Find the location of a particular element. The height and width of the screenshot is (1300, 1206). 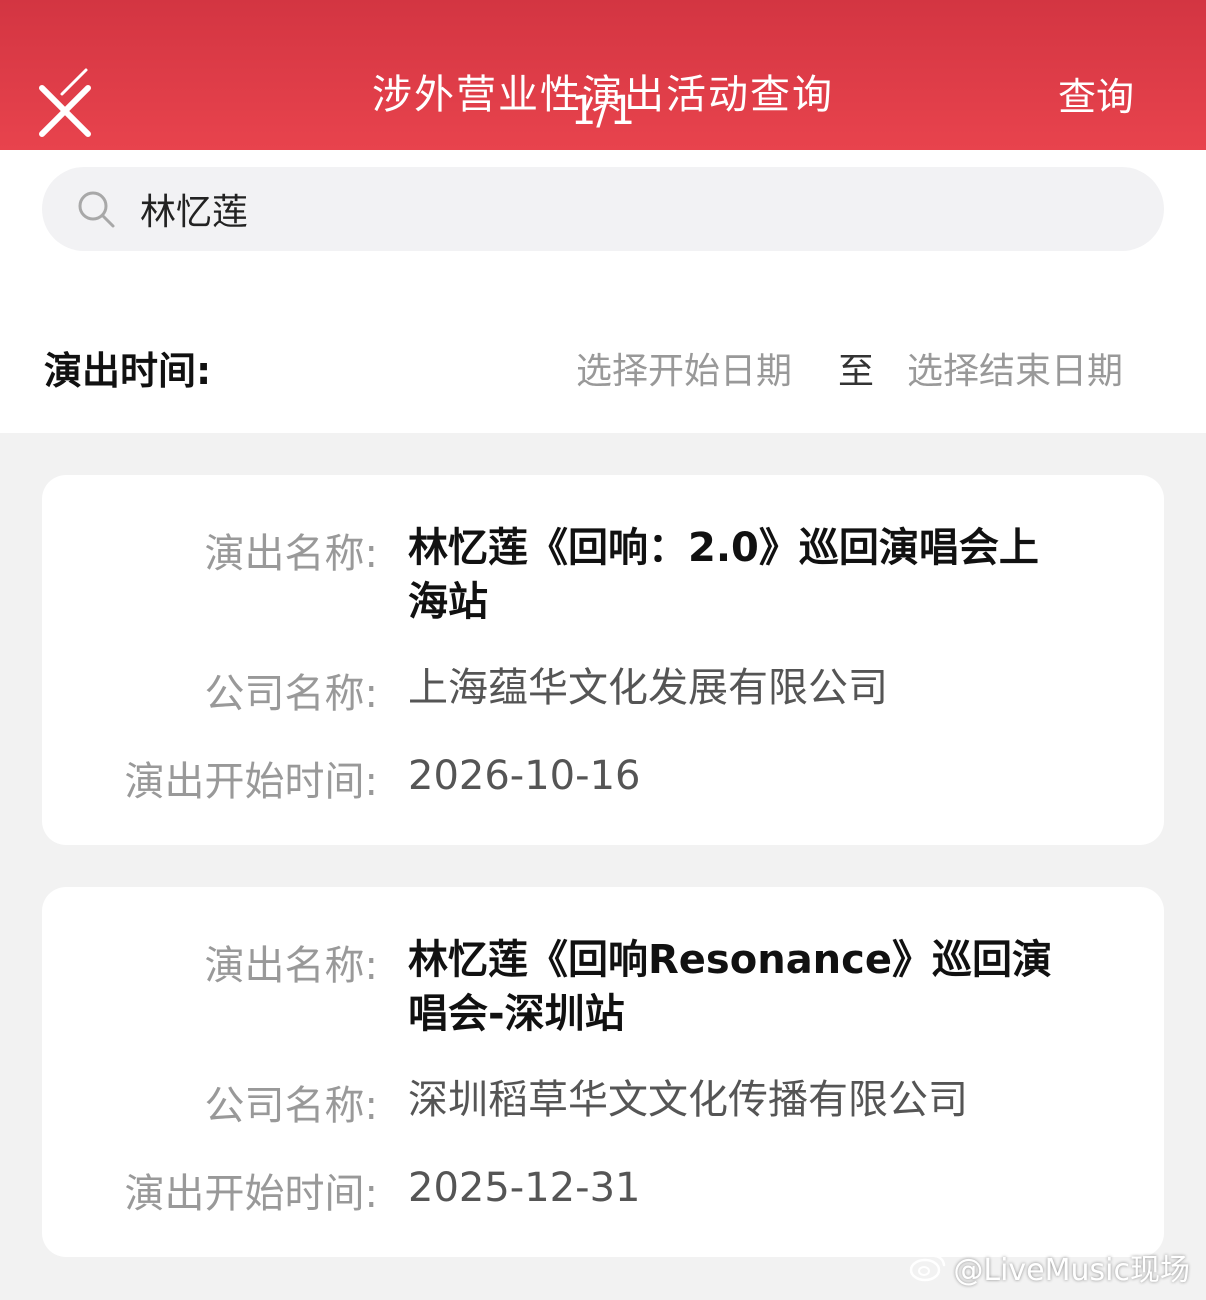

search-bar is located at coordinates (603, 209).